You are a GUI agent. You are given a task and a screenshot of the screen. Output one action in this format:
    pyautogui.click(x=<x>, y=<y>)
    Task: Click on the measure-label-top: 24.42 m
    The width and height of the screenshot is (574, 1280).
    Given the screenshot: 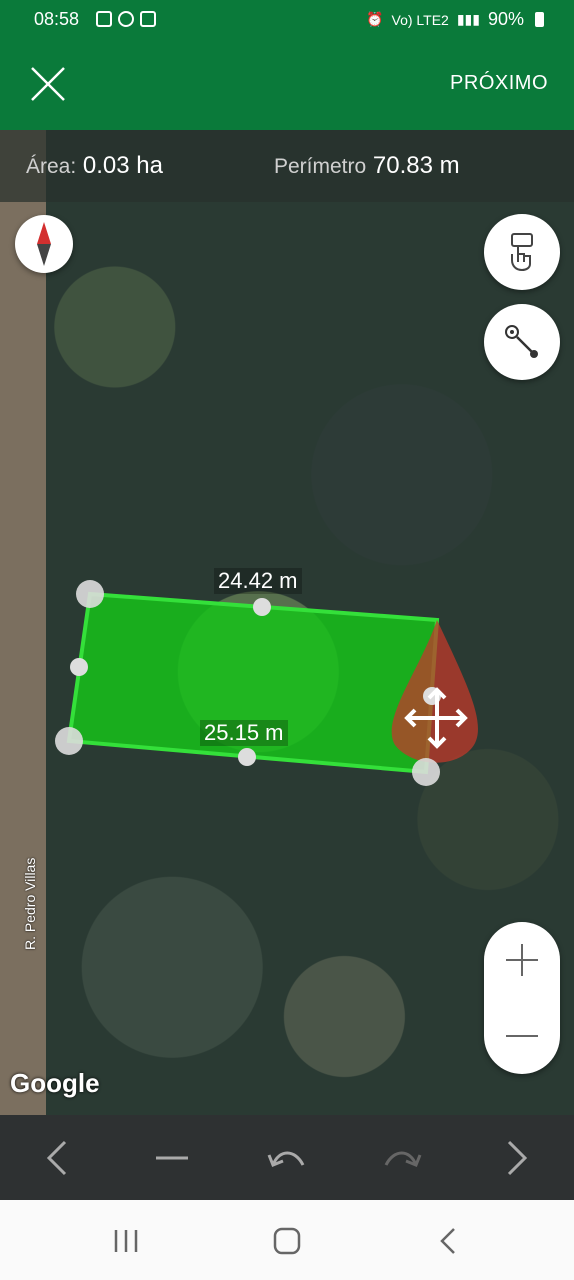 What is the action you would take?
    pyautogui.click(x=258, y=581)
    